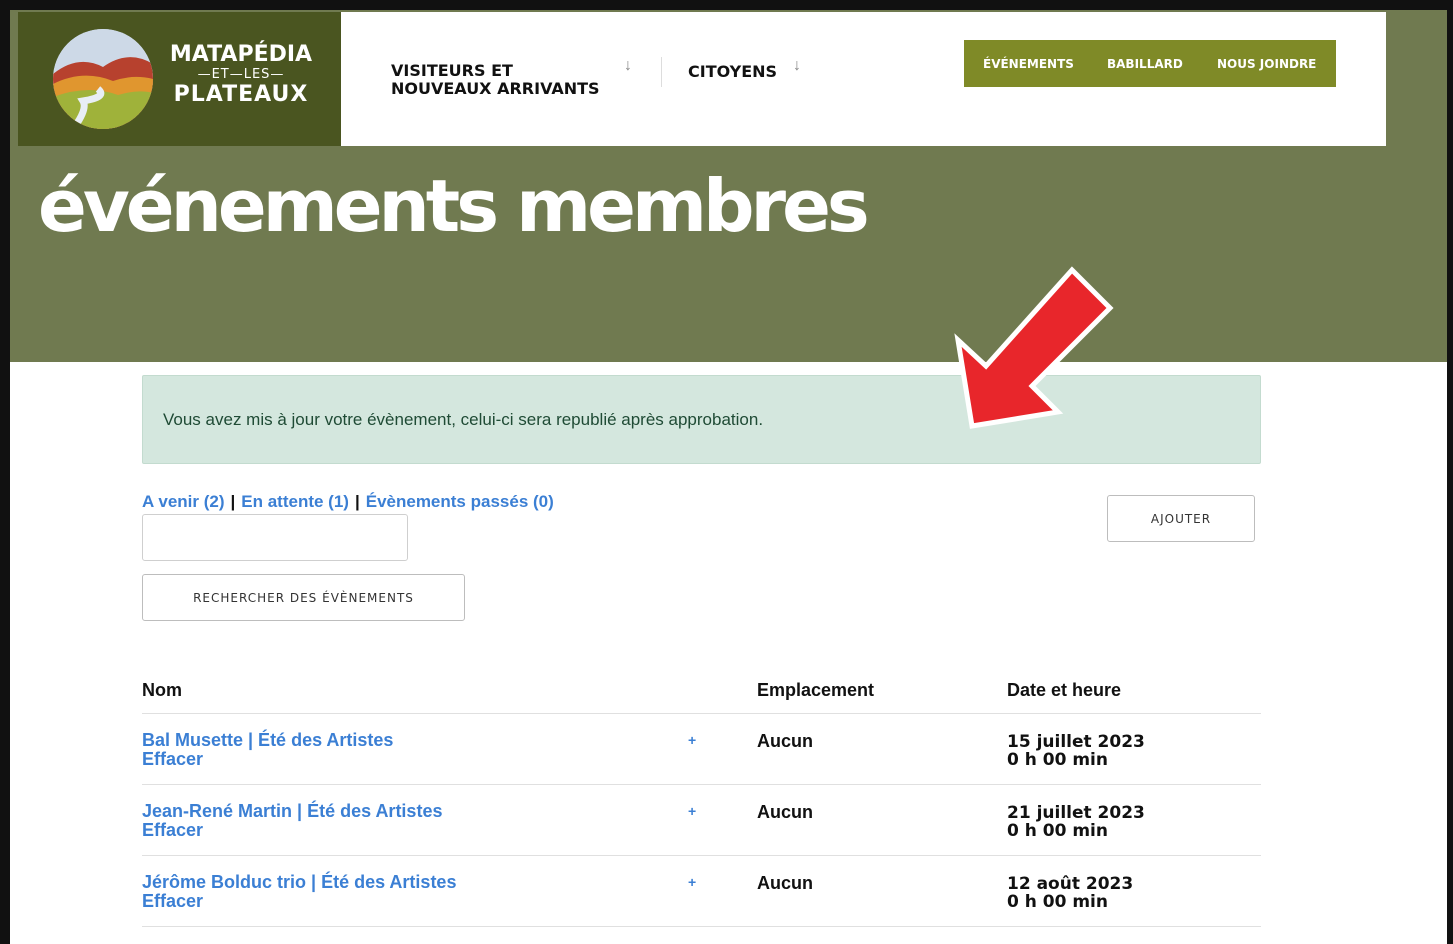  Describe the element at coordinates (162, 690) in the screenshot. I see `column-header-name: Nom` at that location.